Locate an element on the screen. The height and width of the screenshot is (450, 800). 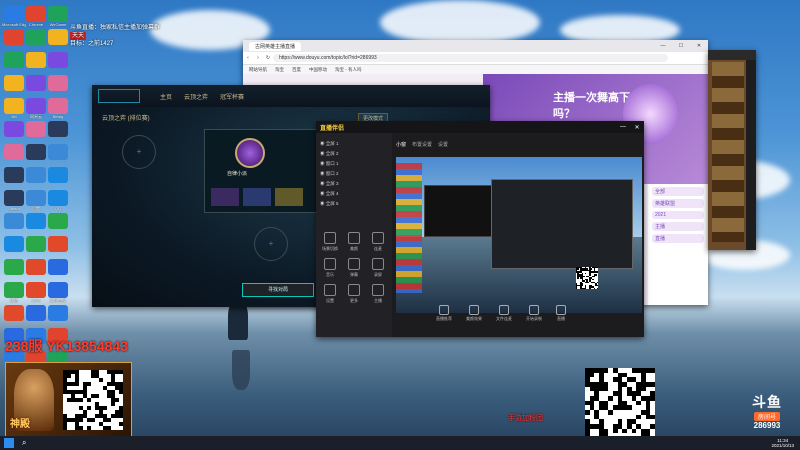
obs-tool-button: 录屏 is located at coordinates (378, 268).